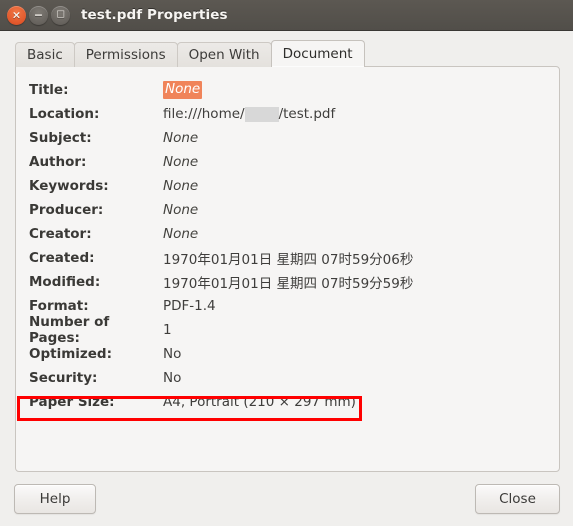 Image resolution: width=573 pixels, height=526 pixels. Describe the element at coordinates (287, 378) in the screenshot. I see `property-row-security: Security: No` at that location.